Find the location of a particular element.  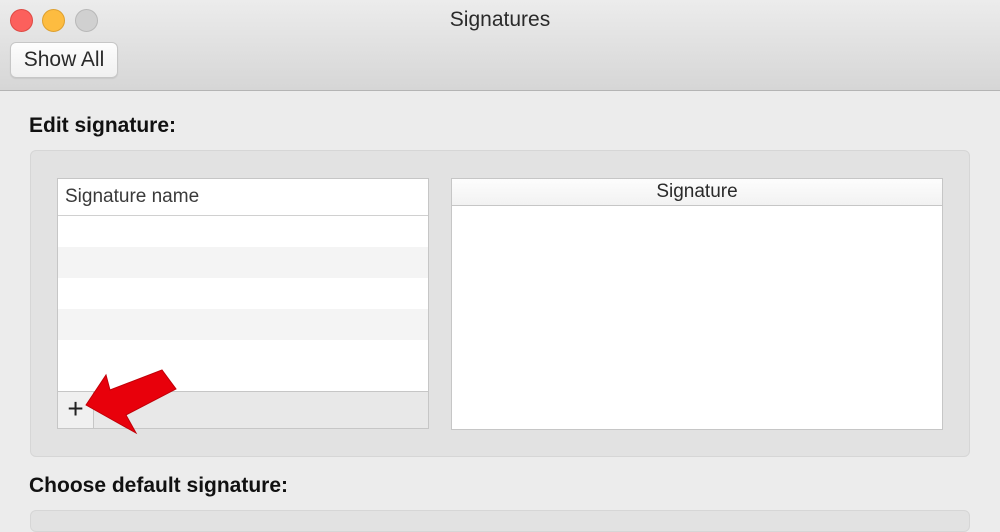

signature-name-header: Signature name is located at coordinates (243, 197).